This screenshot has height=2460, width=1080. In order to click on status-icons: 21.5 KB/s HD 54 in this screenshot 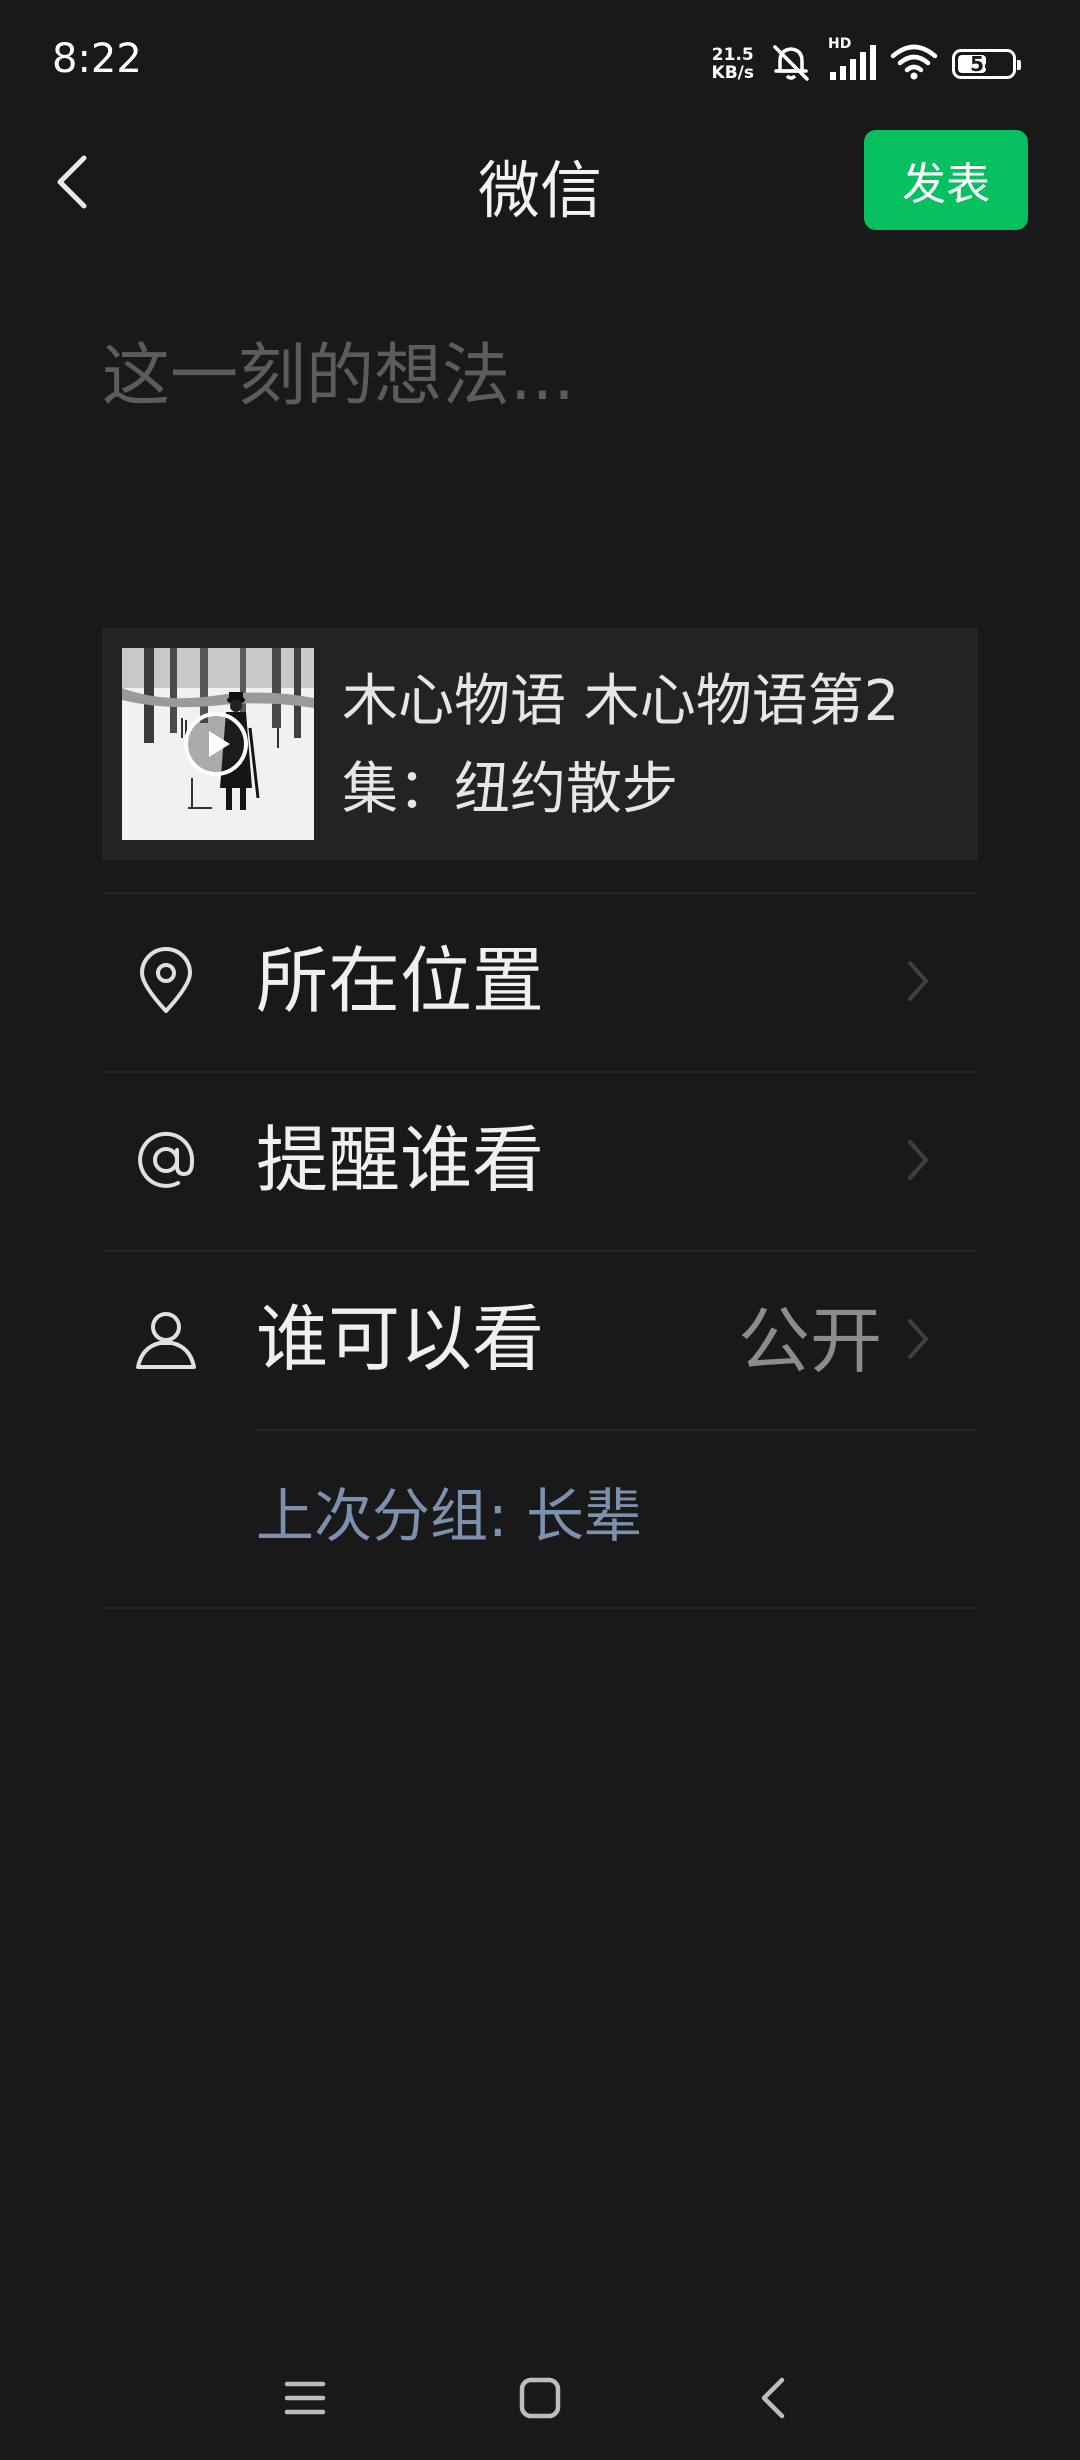, I will do `click(866, 62)`.